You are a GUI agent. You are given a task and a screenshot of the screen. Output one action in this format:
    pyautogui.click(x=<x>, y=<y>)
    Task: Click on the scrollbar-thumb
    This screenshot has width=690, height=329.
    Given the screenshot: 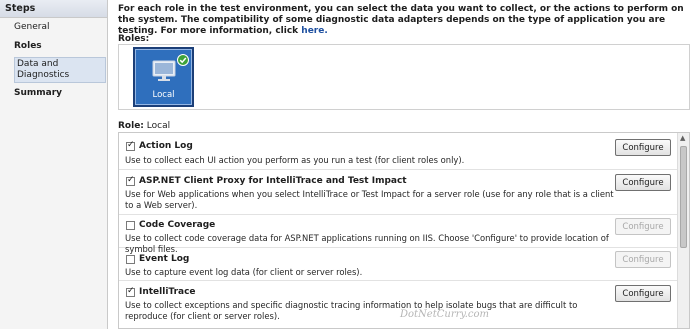 What is the action you would take?
    pyautogui.click(x=683, y=197)
    